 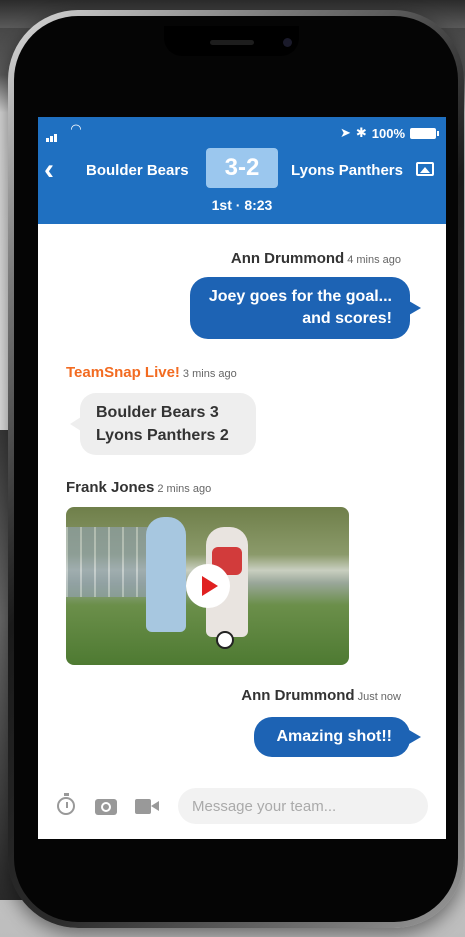 I want to click on message-timestamp: 4 mins ago, so click(x=374, y=260).